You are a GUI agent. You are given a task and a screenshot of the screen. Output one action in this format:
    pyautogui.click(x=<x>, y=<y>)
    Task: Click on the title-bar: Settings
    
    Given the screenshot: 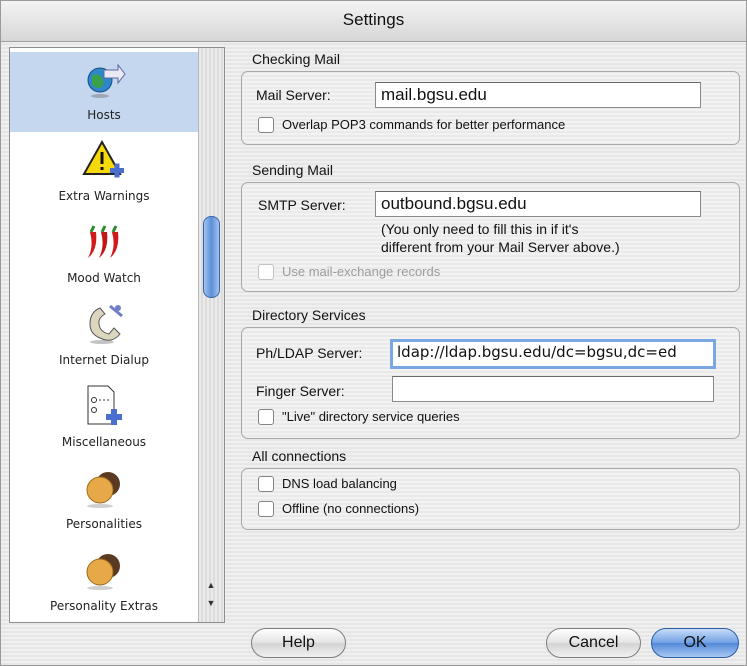 What is the action you would take?
    pyautogui.click(x=373, y=21)
    